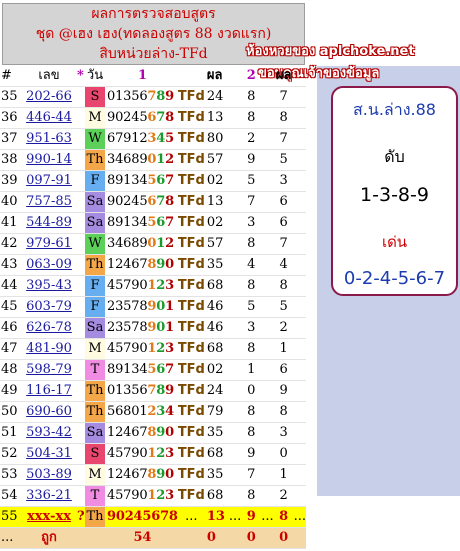  Describe the element at coordinates (161, 306) in the screenshot. I see `sequence-digit: 0` at that location.